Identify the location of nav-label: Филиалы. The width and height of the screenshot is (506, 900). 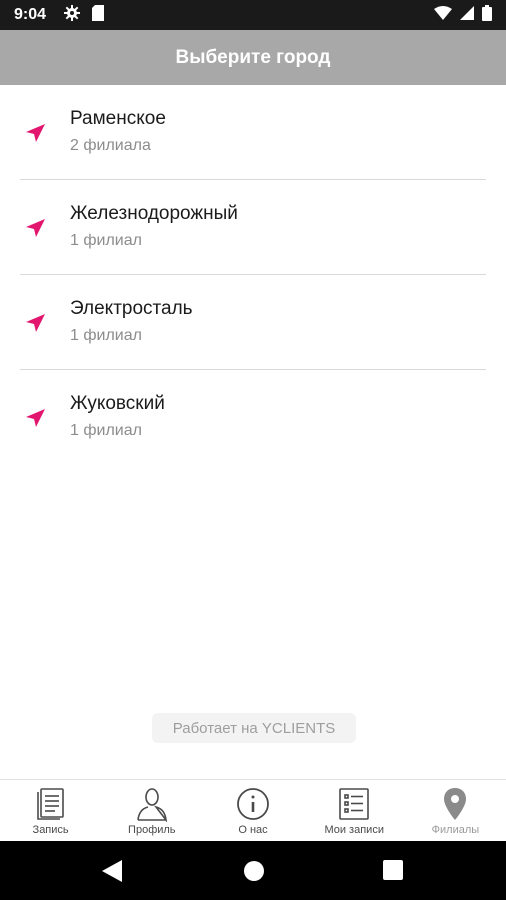
(455, 830).